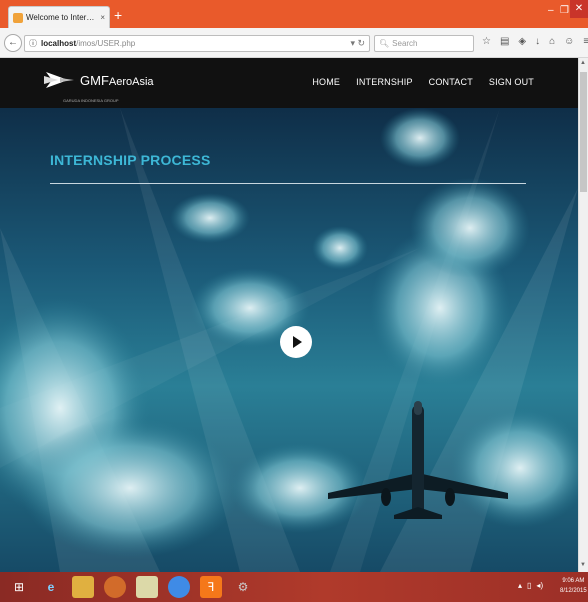 The width and height of the screenshot is (588, 602). I want to click on xampp-icon: ꟻ, so click(211, 587).